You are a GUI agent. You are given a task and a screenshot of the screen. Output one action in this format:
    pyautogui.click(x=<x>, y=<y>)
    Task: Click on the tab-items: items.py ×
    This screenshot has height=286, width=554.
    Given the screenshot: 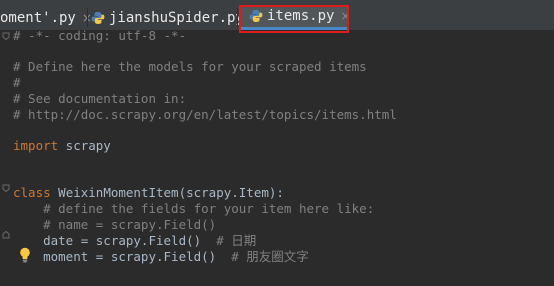 What is the action you would take?
    pyautogui.click(x=296, y=17)
    